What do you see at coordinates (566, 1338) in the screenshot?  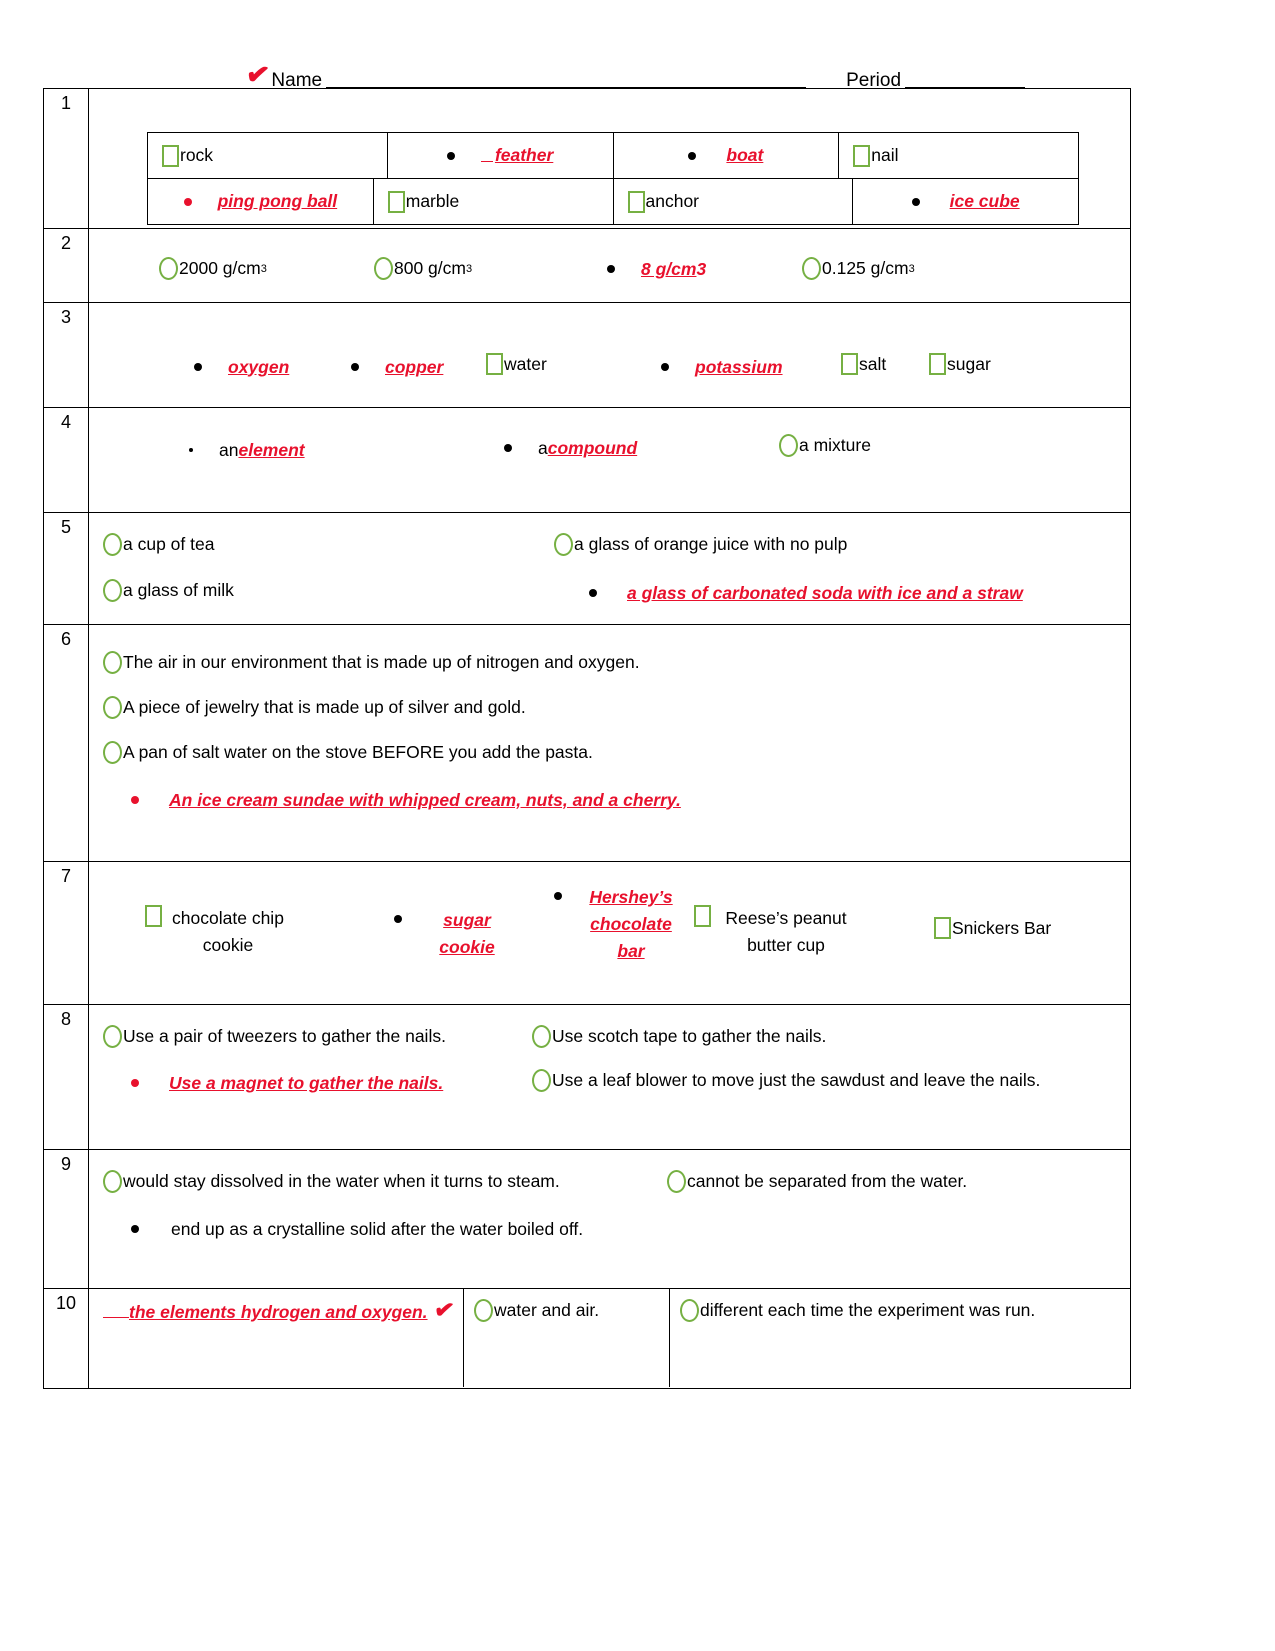 I see `option-cell-water-and-air: water and air.` at bounding box center [566, 1338].